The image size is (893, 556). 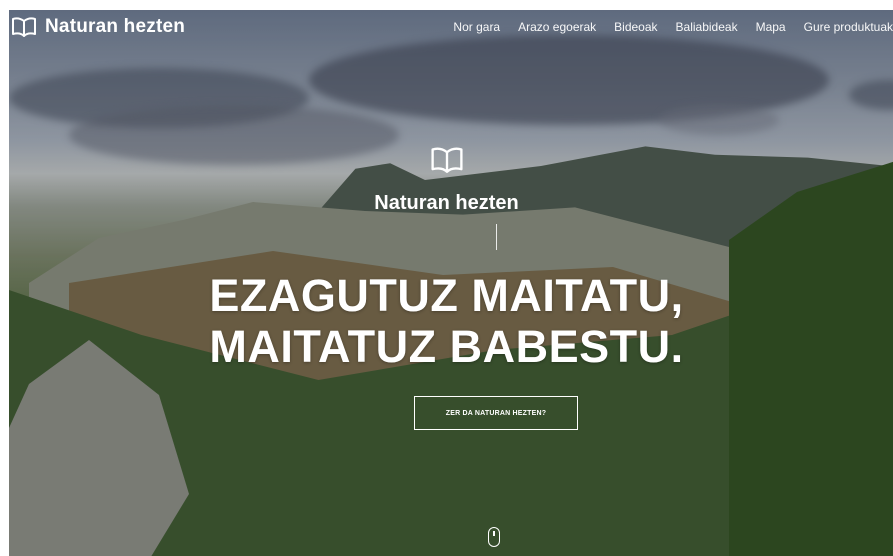 I want to click on brand-name: Naturan hezten, so click(x=115, y=26).